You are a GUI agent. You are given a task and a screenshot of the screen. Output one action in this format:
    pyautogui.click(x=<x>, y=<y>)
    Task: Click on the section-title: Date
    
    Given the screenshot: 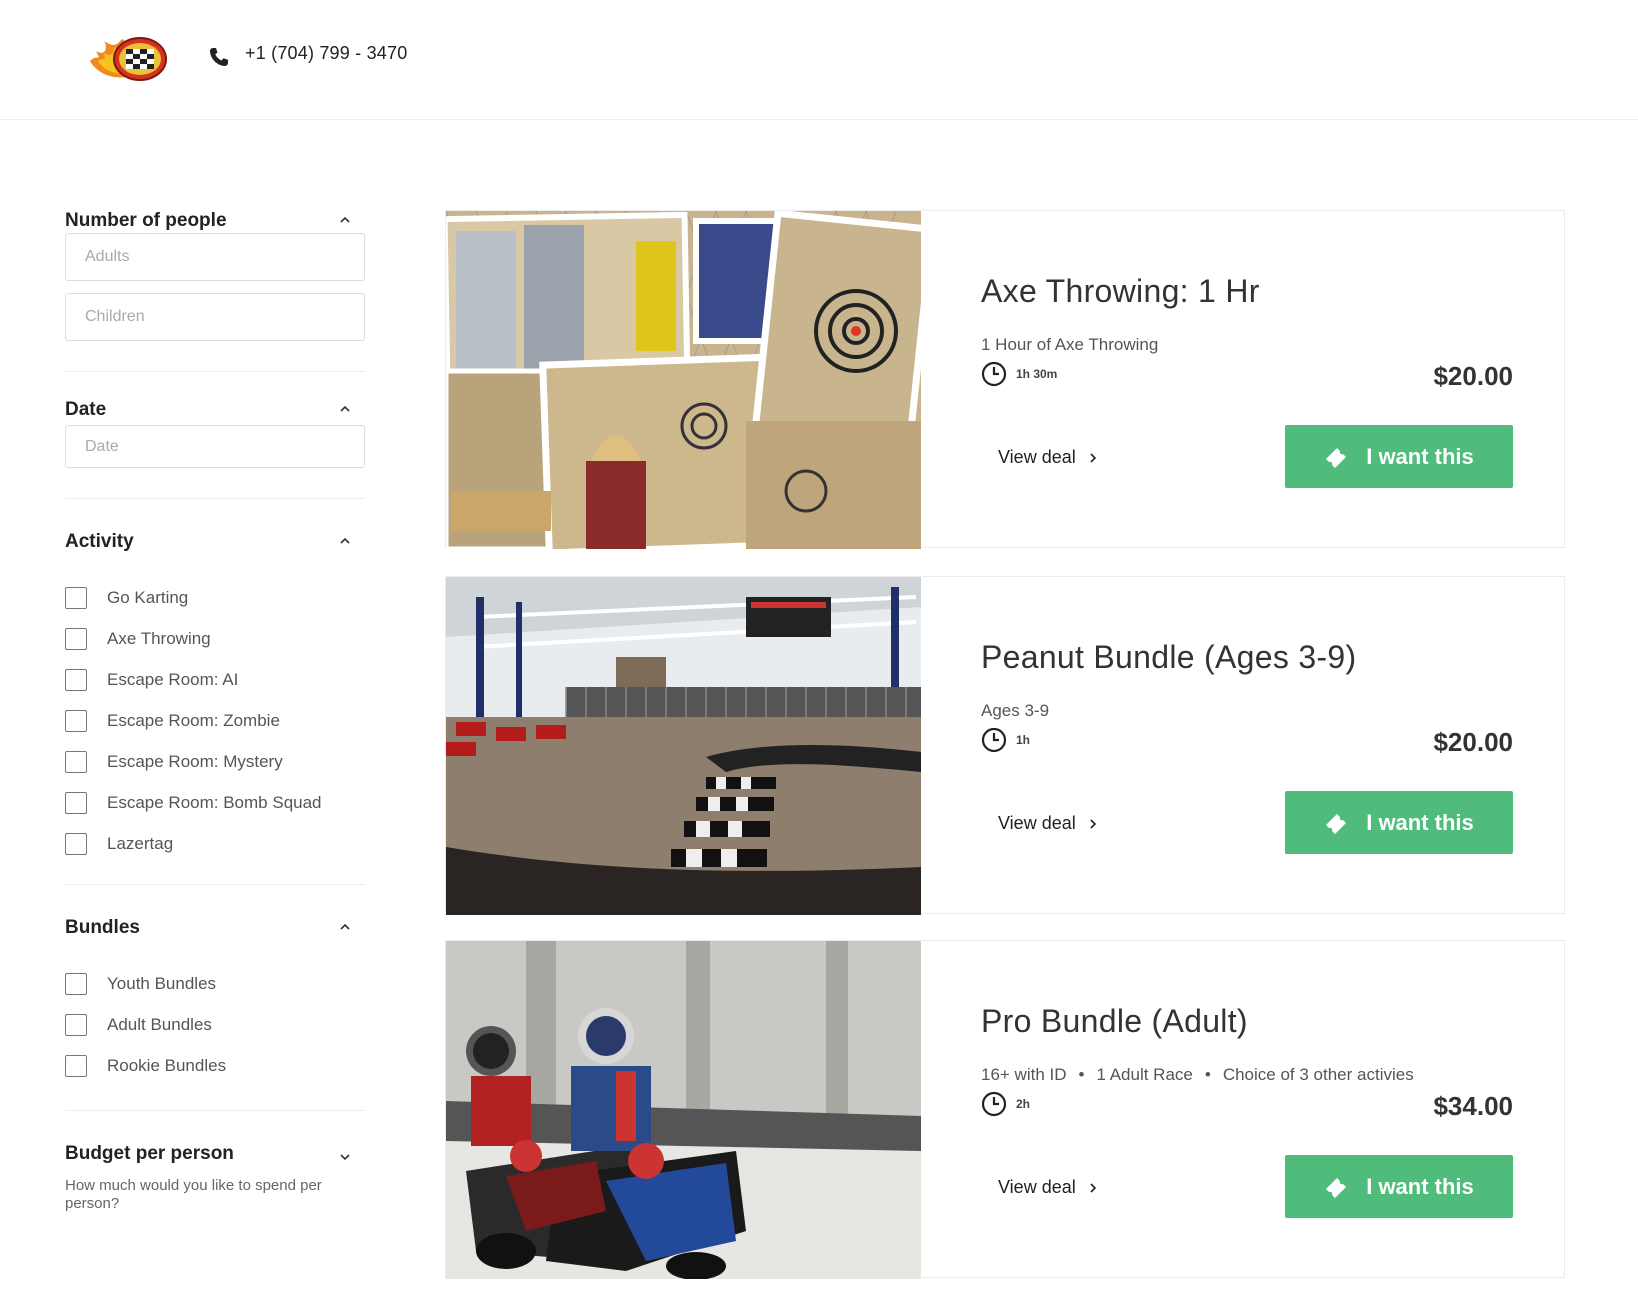 What is the action you would take?
    pyautogui.click(x=86, y=409)
    